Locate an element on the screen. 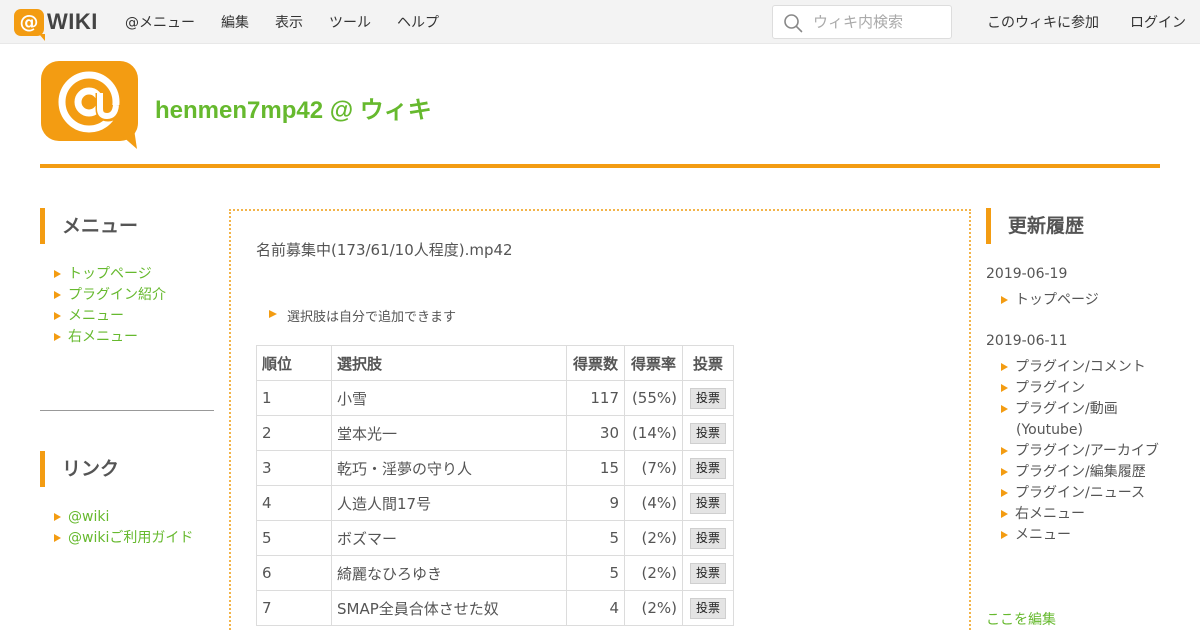 The height and width of the screenshot is (630, 1200). history-date: 2019-06-11 is located at coordinates (1027, 341).